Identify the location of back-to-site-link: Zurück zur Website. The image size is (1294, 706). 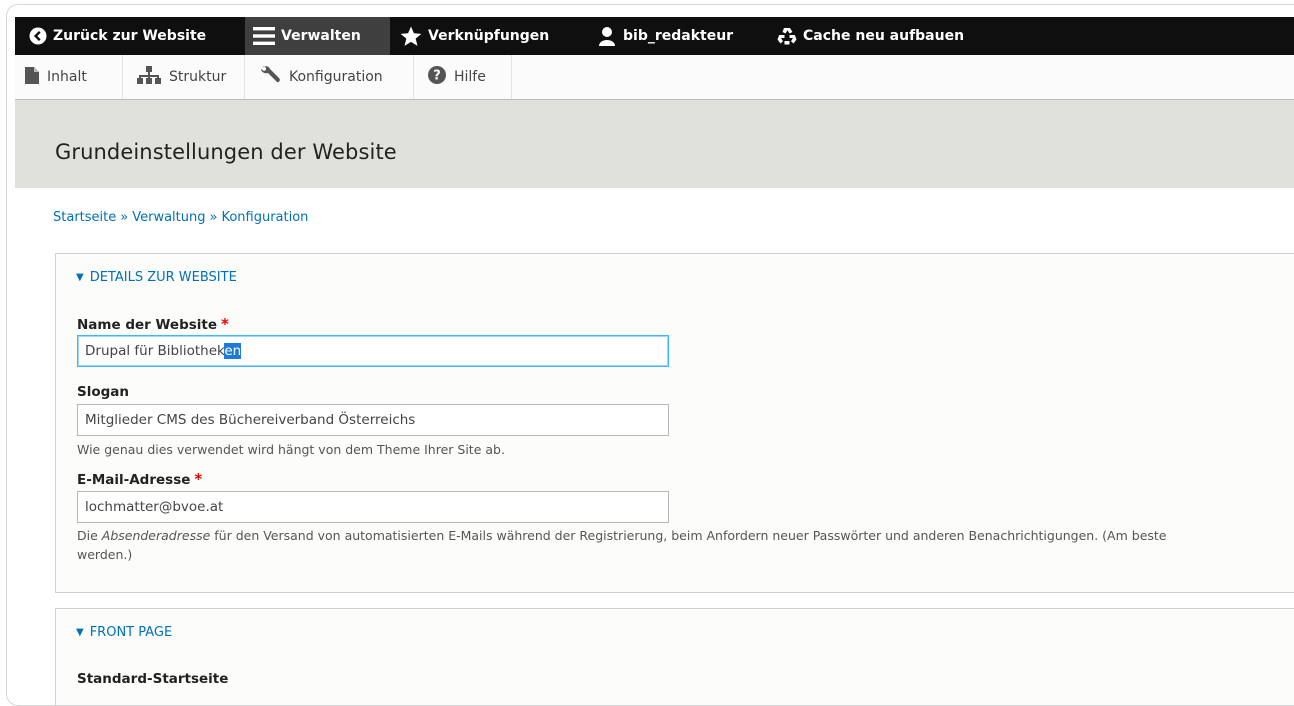
(117, 36).